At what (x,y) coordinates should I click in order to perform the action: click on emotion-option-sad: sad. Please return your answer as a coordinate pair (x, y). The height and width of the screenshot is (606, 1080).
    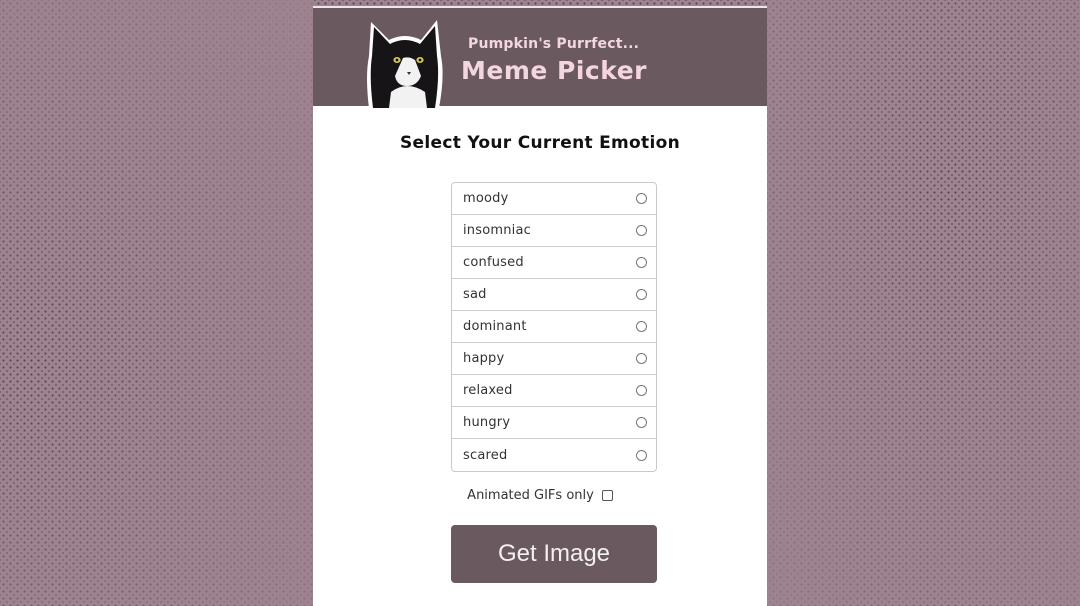
    Looking at the image, I should click on (554, 295).